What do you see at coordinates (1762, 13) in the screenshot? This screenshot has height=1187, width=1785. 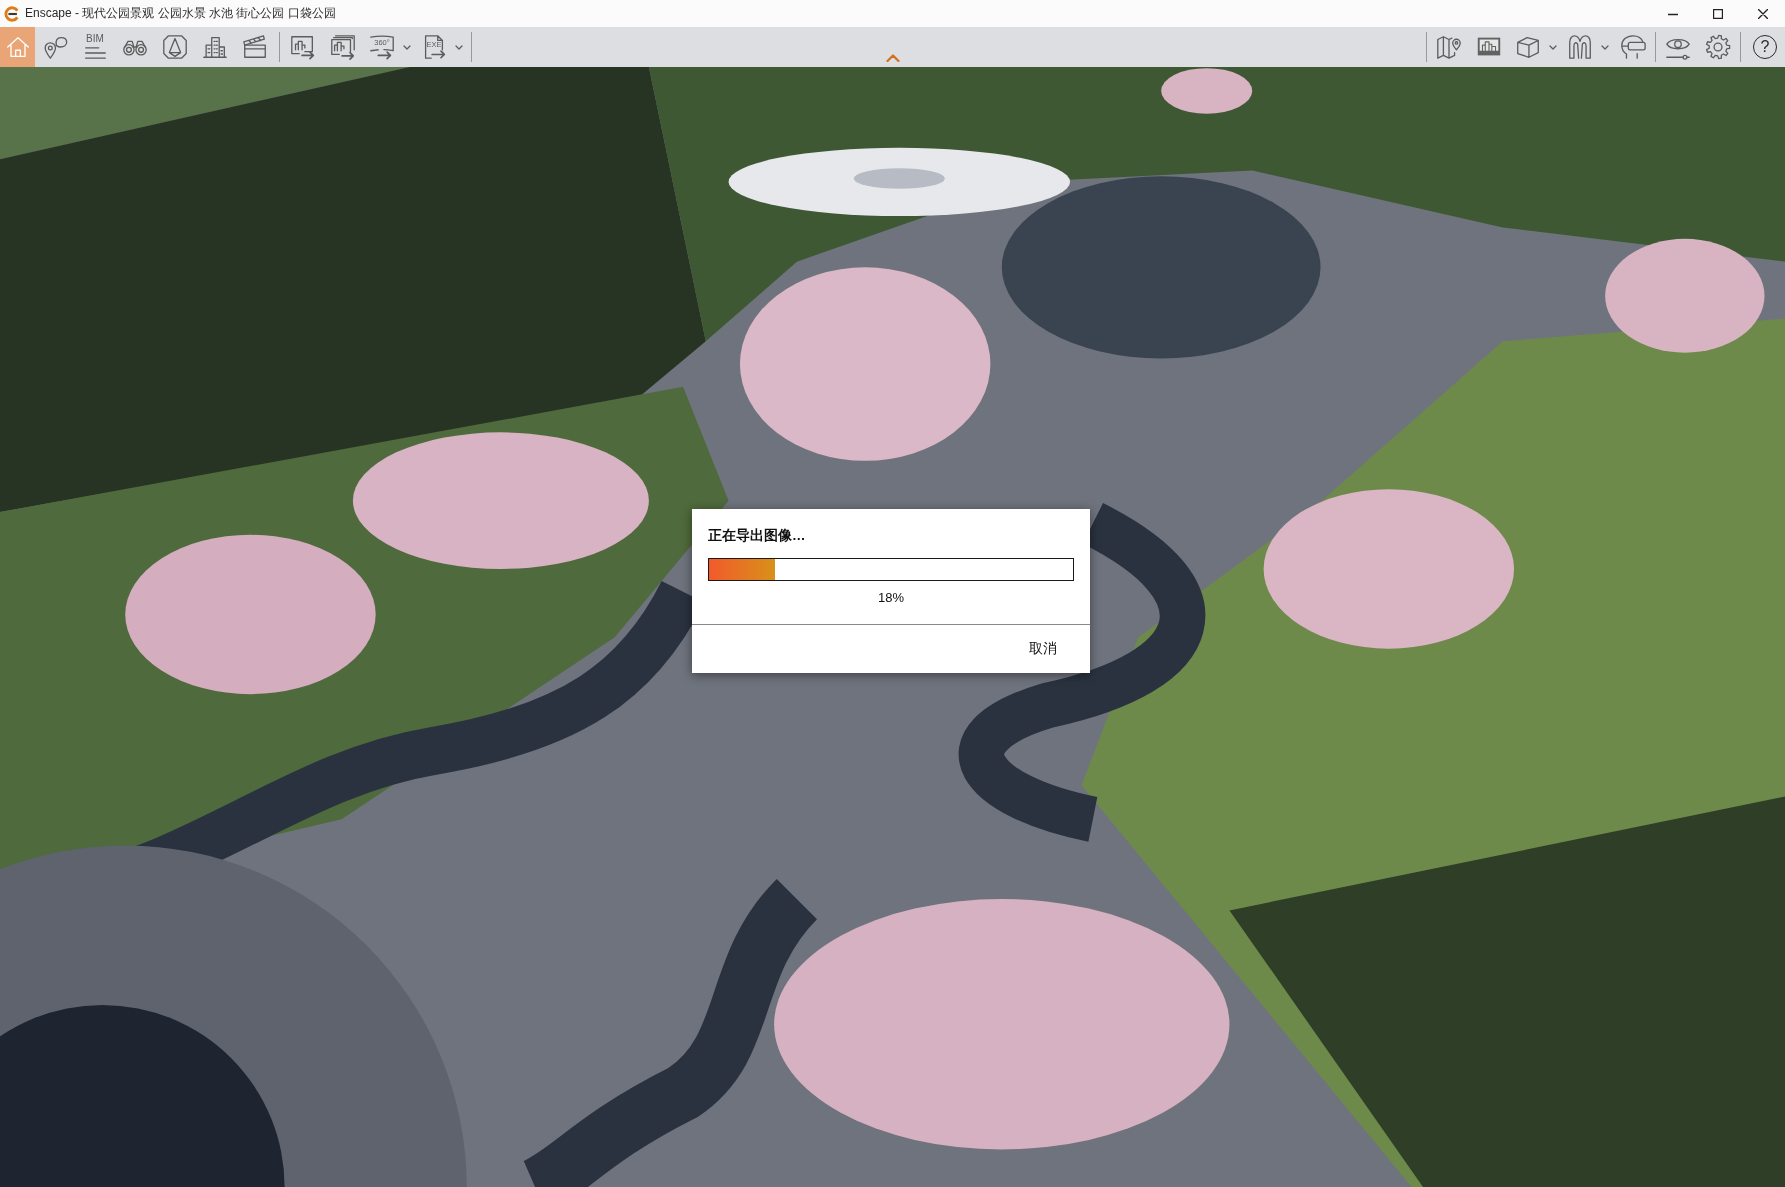 I see `close-icon` at bounding box center [1762, 13].